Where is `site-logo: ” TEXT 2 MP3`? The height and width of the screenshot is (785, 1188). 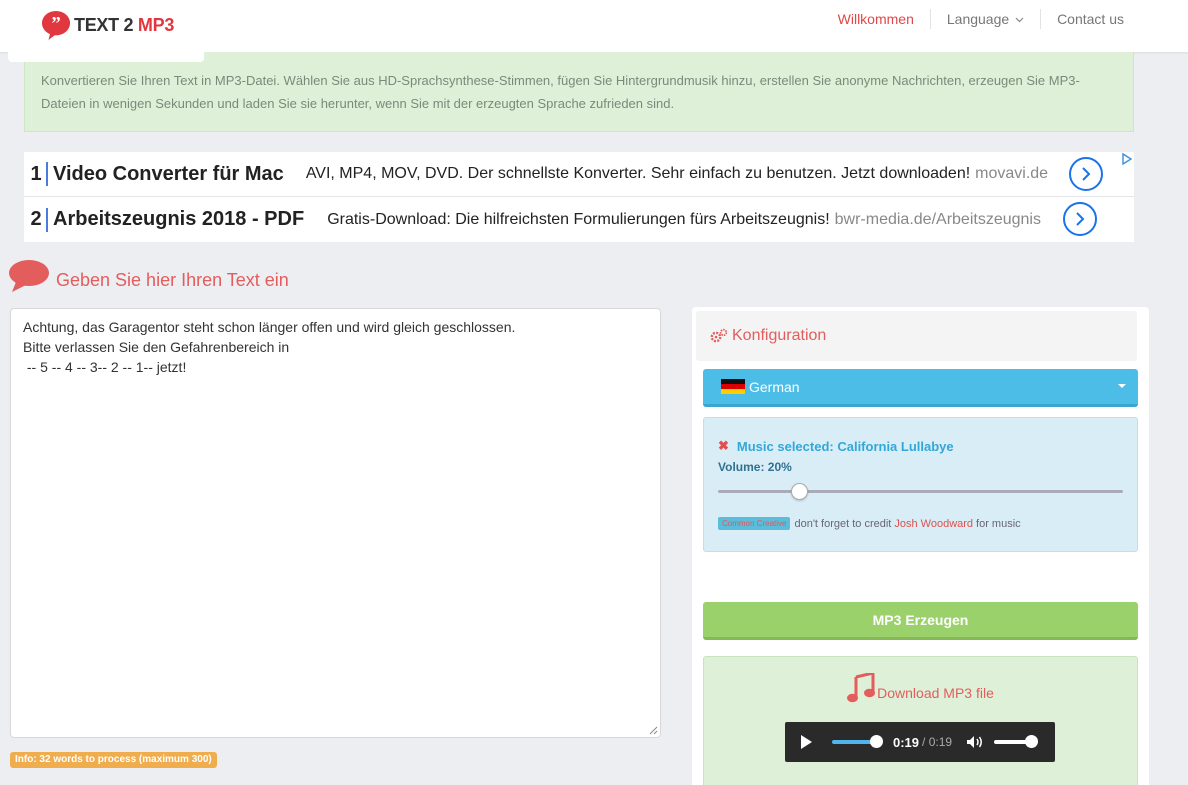 site-logo: ” TEXT 2 MP3 is located at coordinates (107, 25).